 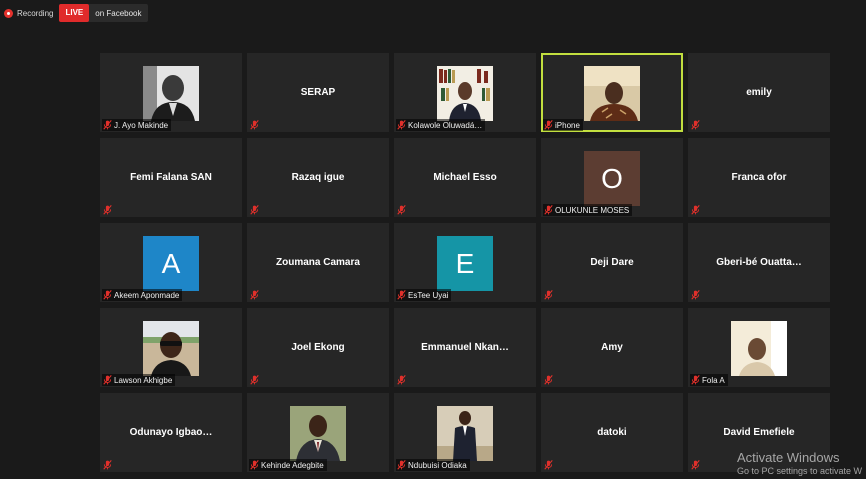 What do you see at coordinates (143, 380) in the screenshot?
I see `participant-name: Lawson Akhigbe` at bounding box center [143, 380].